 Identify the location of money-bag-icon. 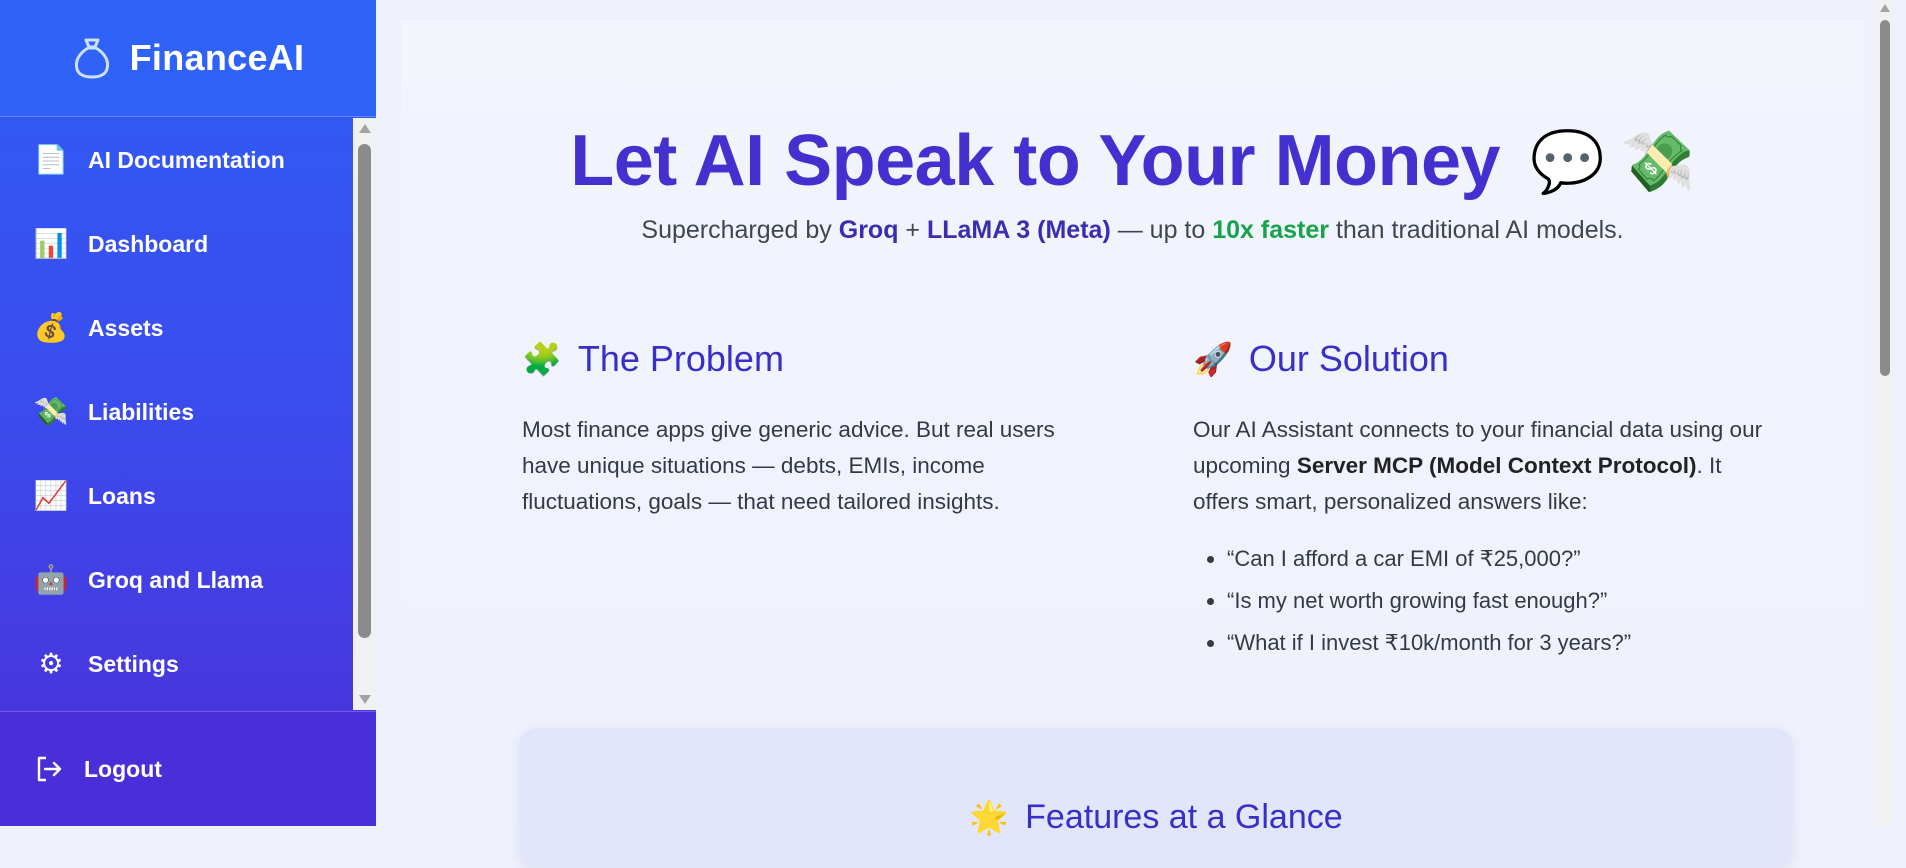
(91, 58).